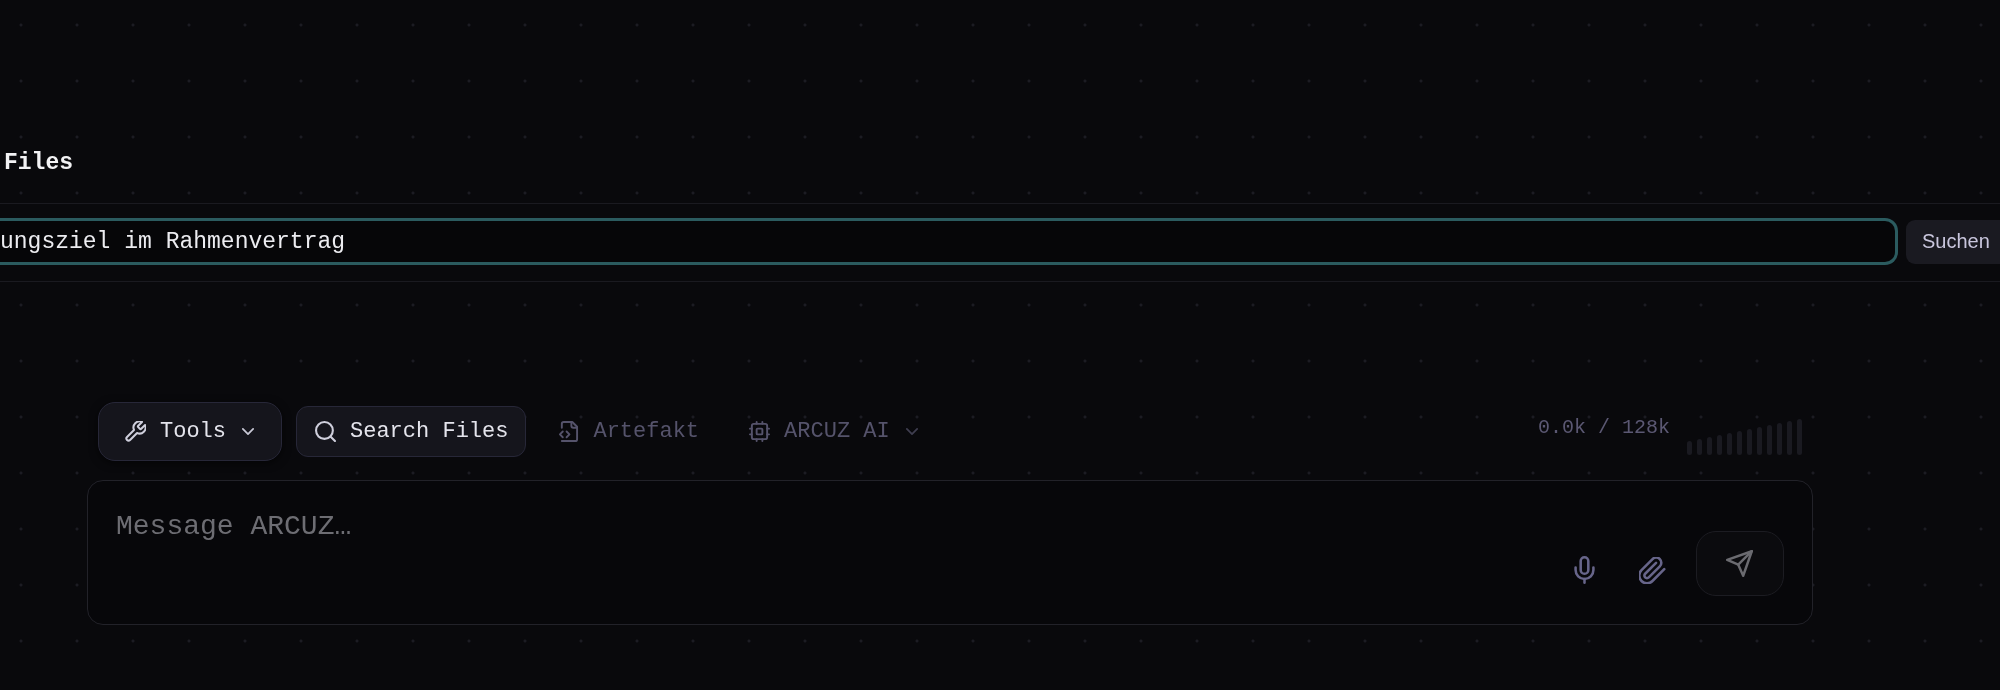 The height and width of the screenshot is (690, 2000). What do you see at coordinates (949, 241) in the screenshot?
I see `search-field: ungsziel im Rahmenvertrag` at bounding box center [949, 241].